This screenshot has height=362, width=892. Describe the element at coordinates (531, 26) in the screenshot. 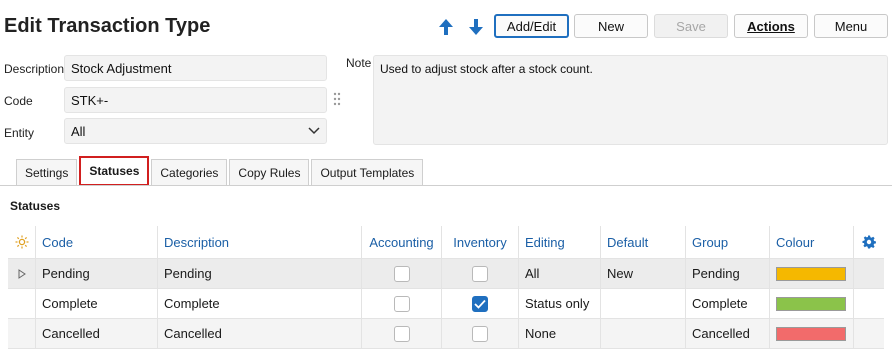

I see `add-edit-button: Add/Edit` at that location.